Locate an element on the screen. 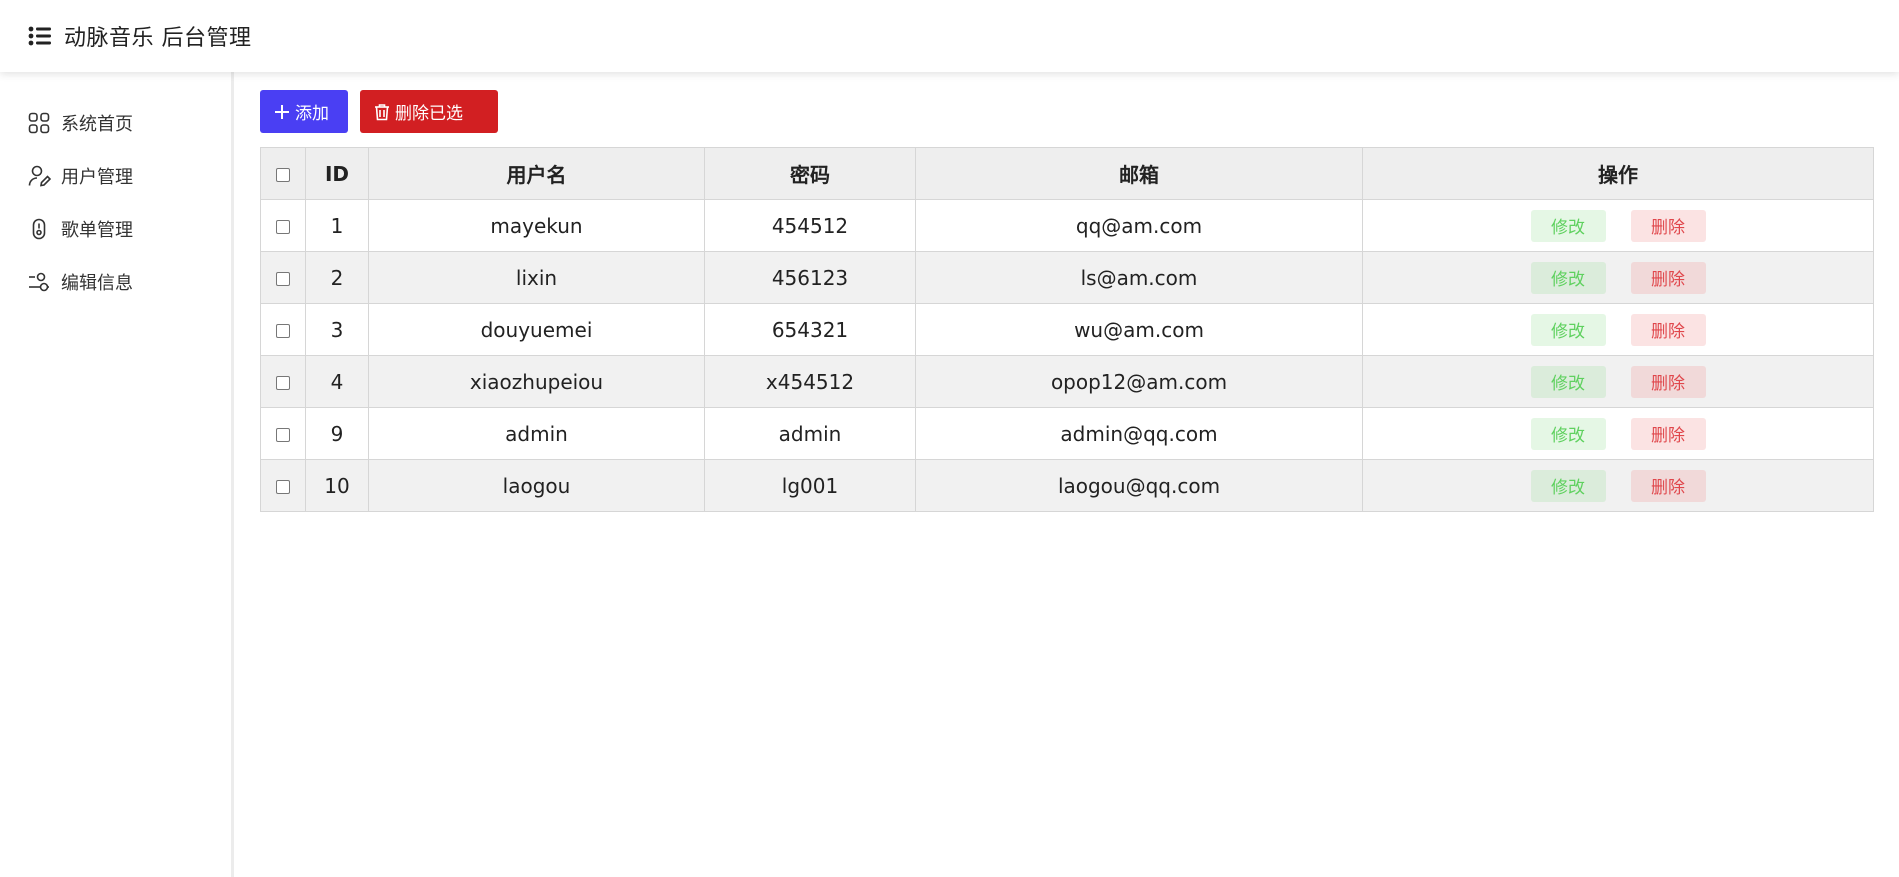  sidebar-item-playlists: 歌单管理 is located at coordinates (115, 228).